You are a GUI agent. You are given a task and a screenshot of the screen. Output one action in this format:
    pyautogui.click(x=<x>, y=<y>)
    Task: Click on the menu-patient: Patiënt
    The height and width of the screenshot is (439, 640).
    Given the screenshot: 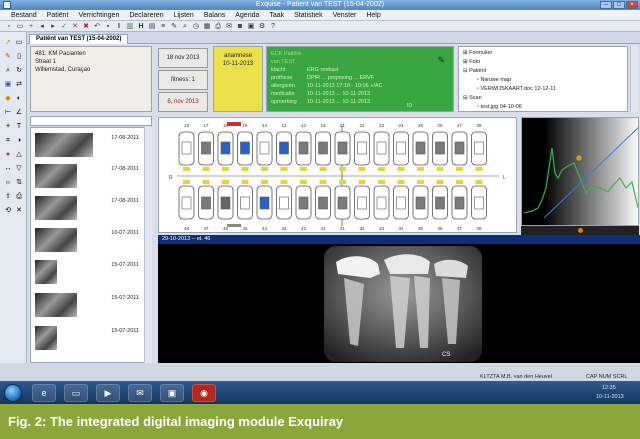 What is the action you would take?
    pyautogui.click(x=58, y=15)
    